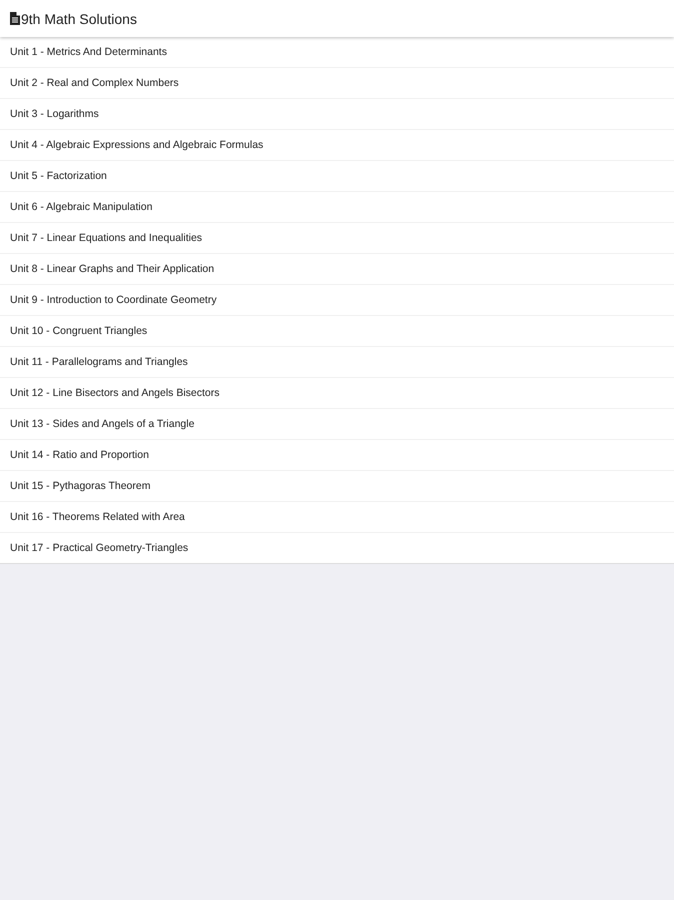  Describe the element at coordinates (79, 18) in the screenshot. I see `app-title: 9th Math Solutions` at that location.